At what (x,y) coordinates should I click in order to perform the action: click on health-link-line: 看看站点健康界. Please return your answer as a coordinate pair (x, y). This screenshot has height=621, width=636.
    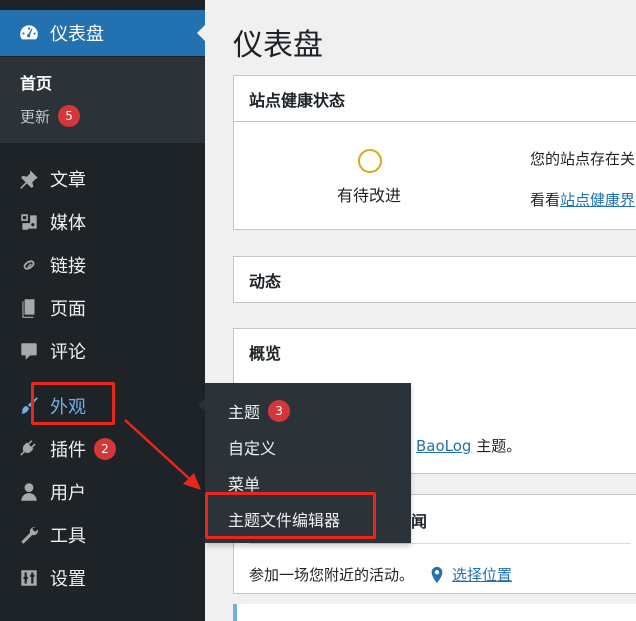
    Looking at the image, I should click on (582, 199).